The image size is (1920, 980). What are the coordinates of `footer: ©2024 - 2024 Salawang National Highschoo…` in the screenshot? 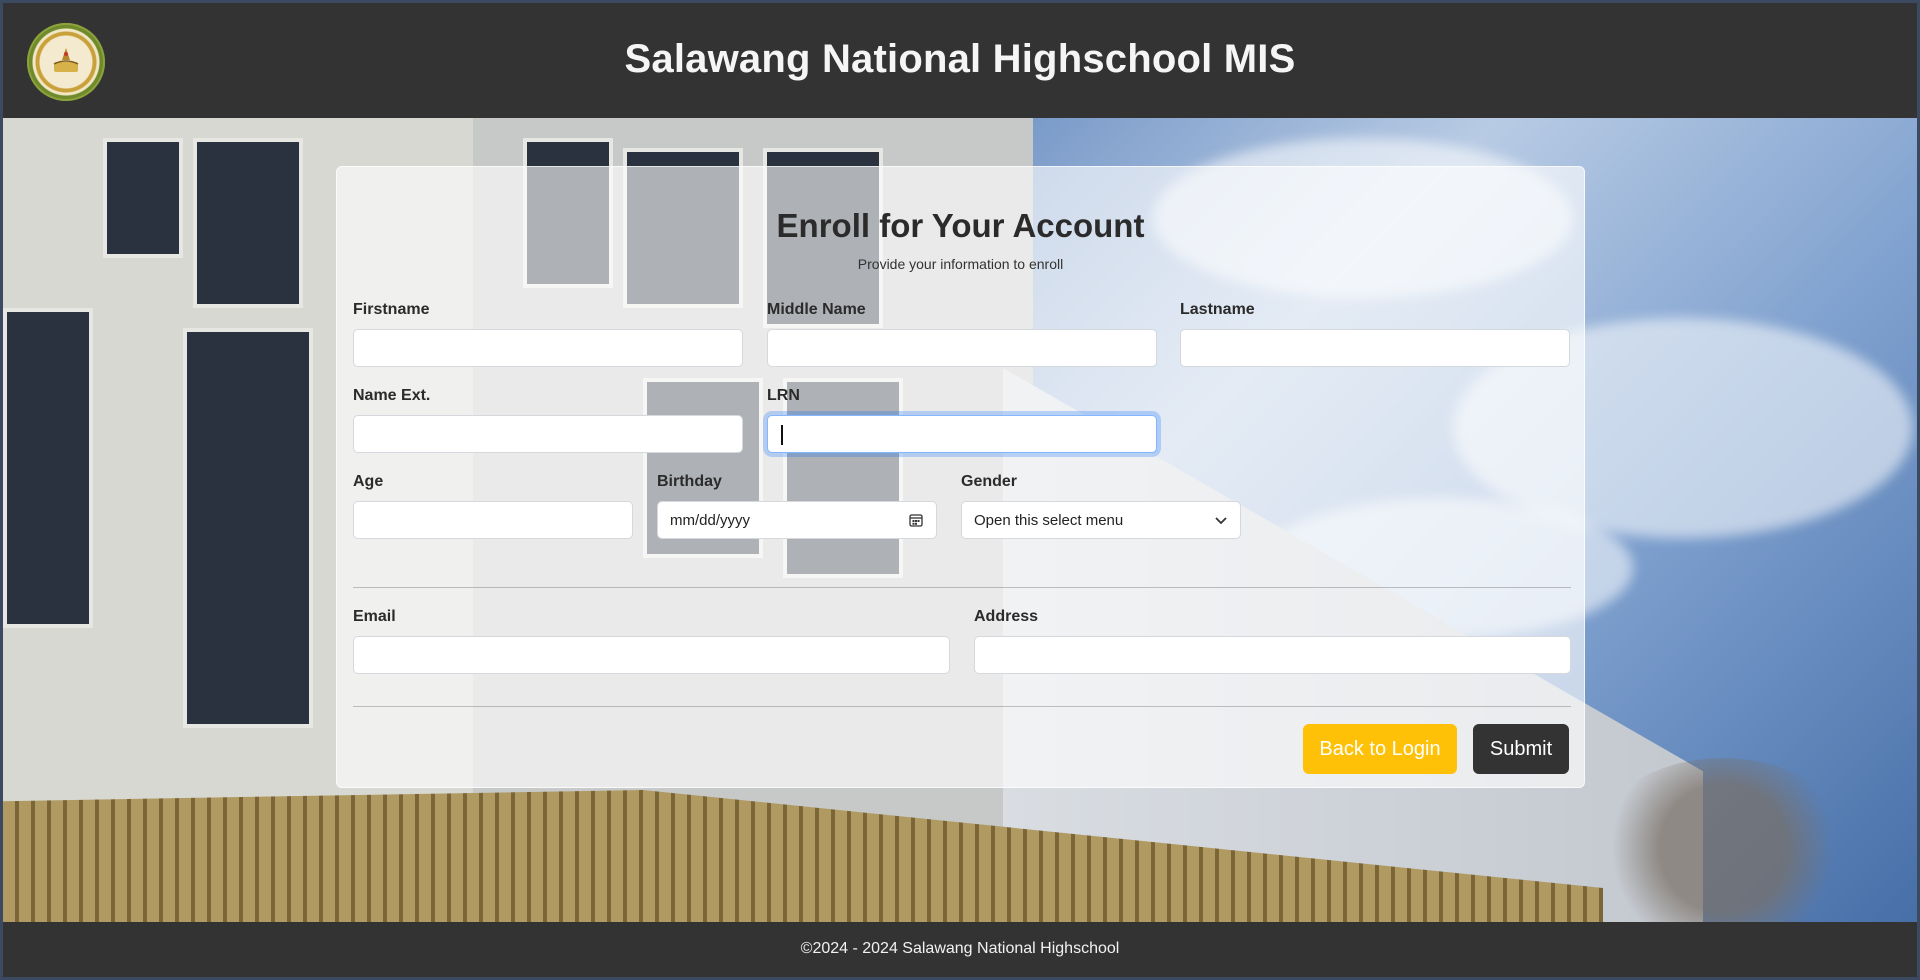 It's located at (960, 949).